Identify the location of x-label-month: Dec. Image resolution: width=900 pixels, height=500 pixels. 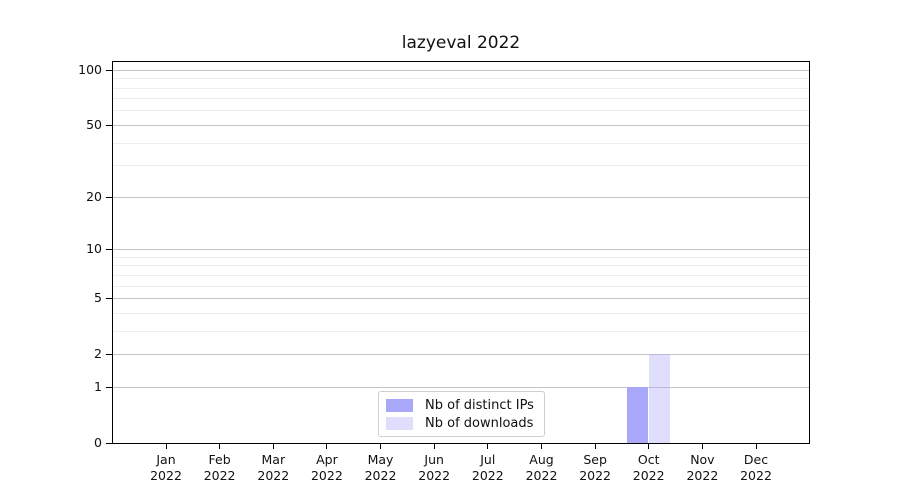
(756, 459).